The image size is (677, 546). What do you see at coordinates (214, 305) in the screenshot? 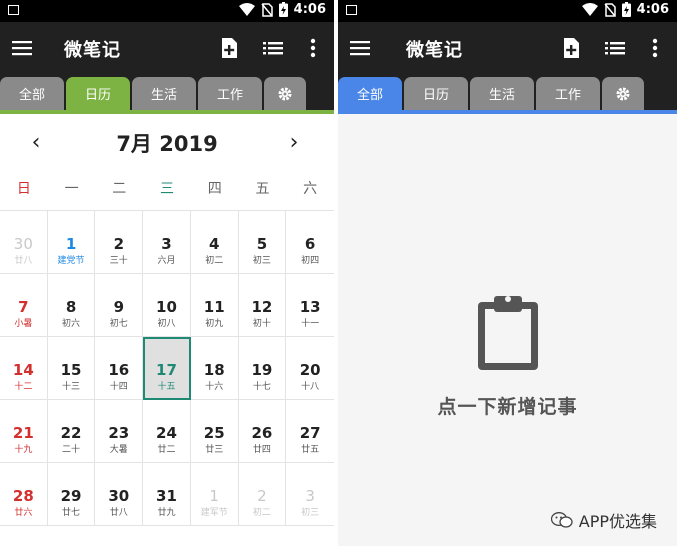
I see `calendar-day: 11 初九` at bounding box center [214, 305].